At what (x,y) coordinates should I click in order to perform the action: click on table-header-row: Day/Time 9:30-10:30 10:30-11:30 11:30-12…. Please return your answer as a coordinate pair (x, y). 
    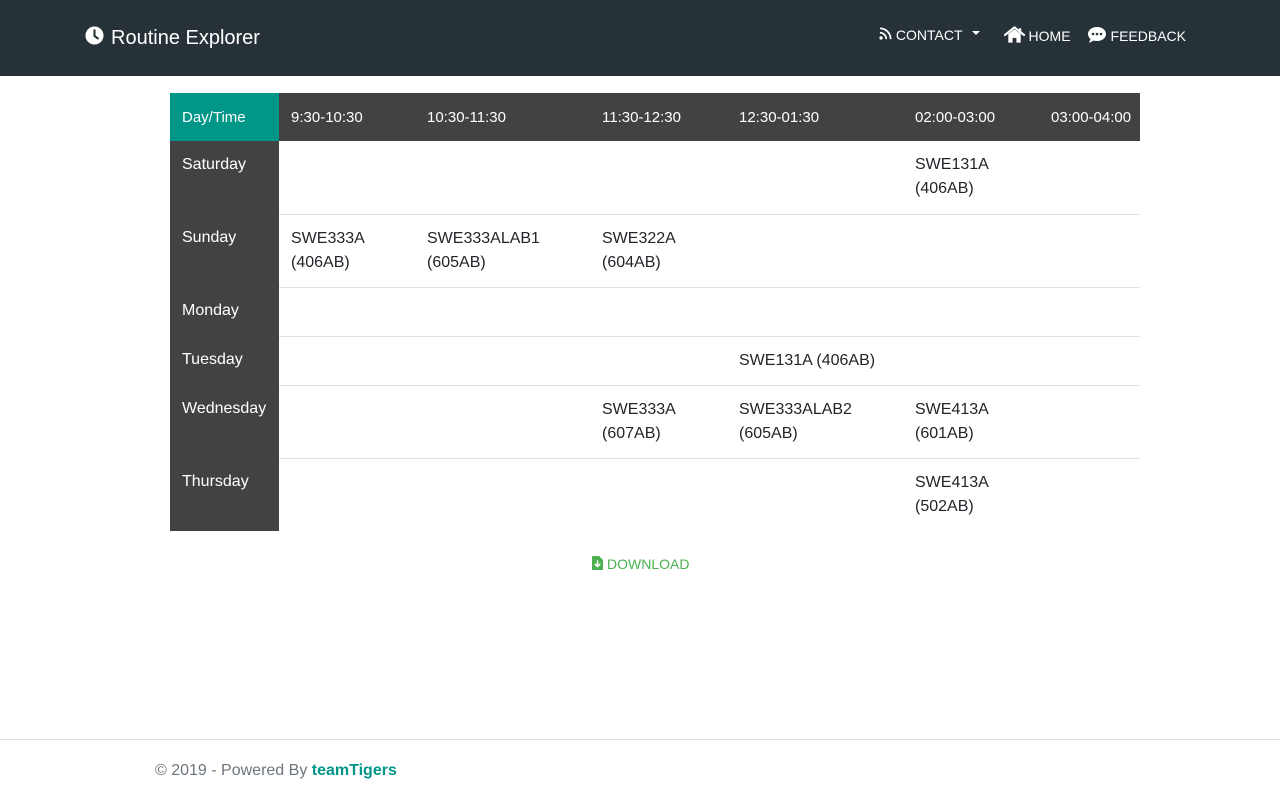
    Looking at the image, I should click on (655, 117).